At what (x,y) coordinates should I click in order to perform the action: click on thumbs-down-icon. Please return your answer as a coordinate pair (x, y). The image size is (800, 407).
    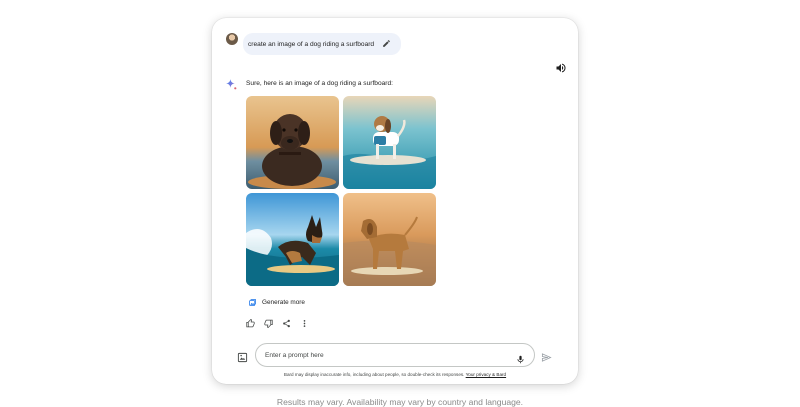
    Looking at the image, I should click on (268, 323).